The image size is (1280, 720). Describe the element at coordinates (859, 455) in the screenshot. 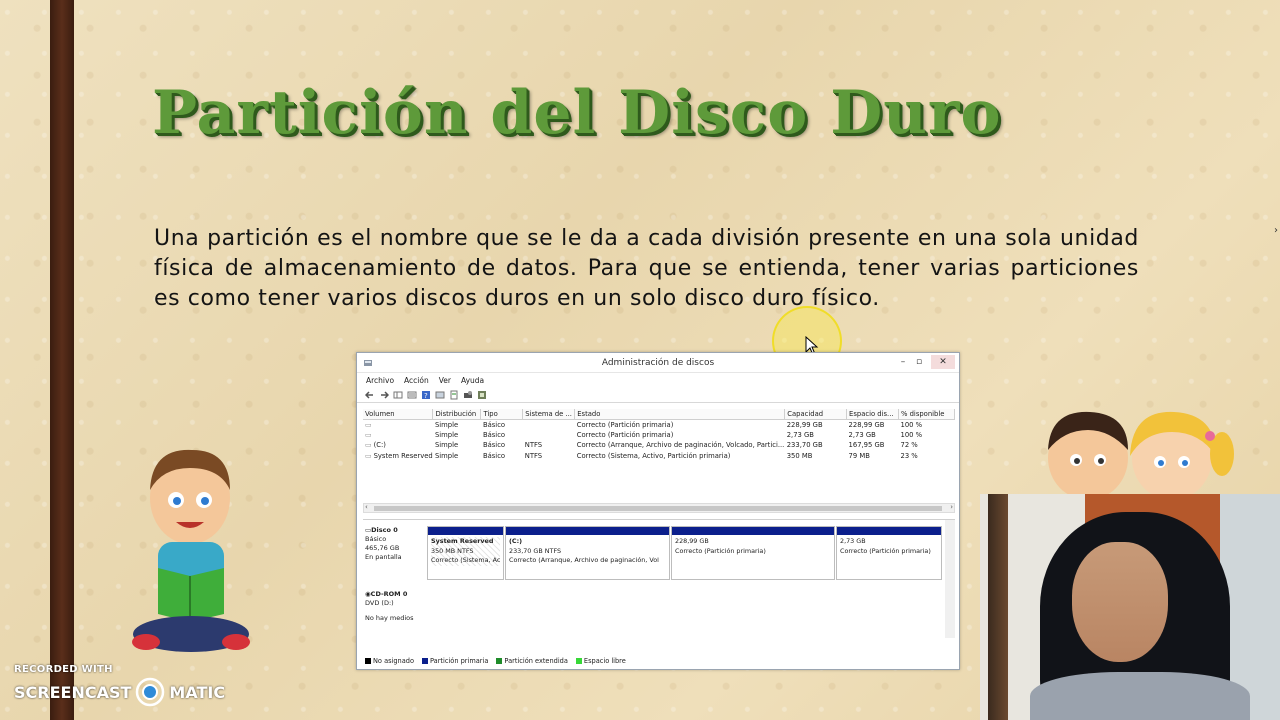

I see `free-space-cell: 79 MB` at that location.